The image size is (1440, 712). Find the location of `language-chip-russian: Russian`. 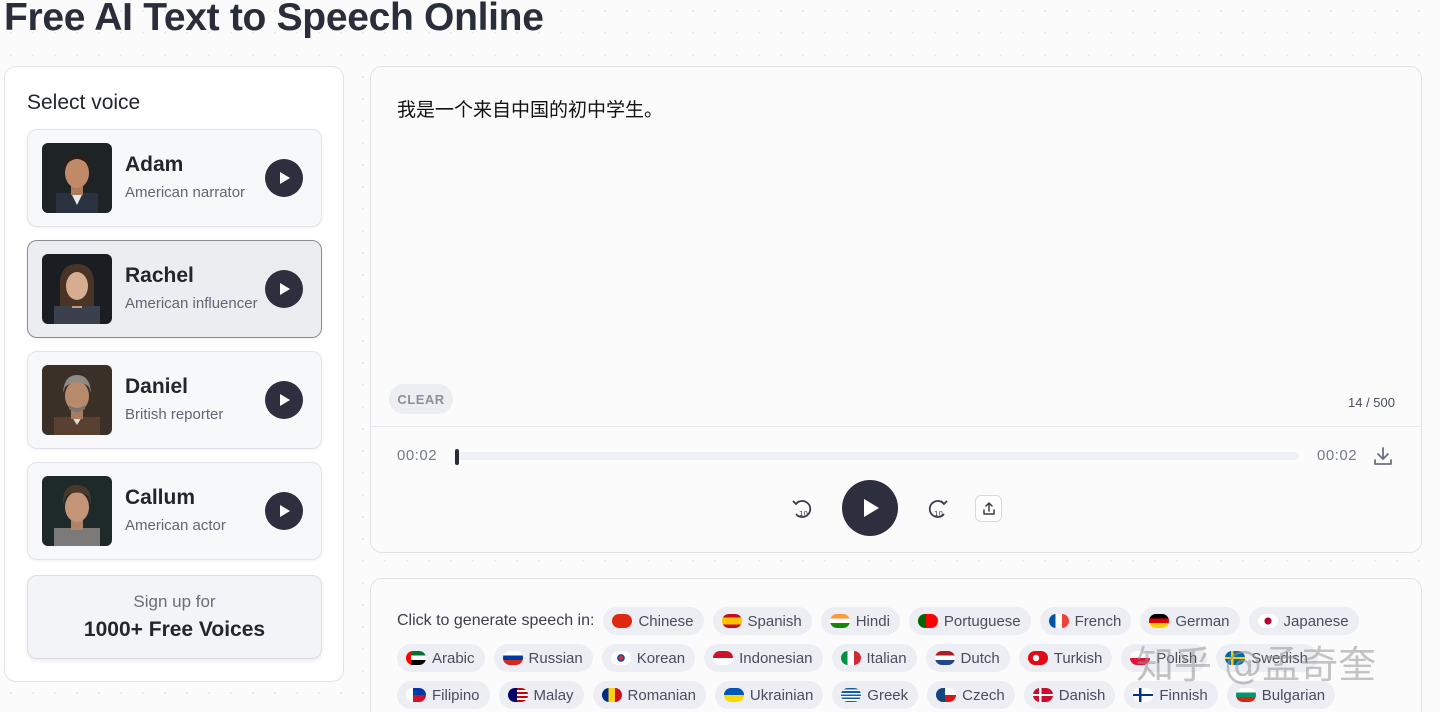

language-chip-russian: Russian is located at coordinates (543, 658).